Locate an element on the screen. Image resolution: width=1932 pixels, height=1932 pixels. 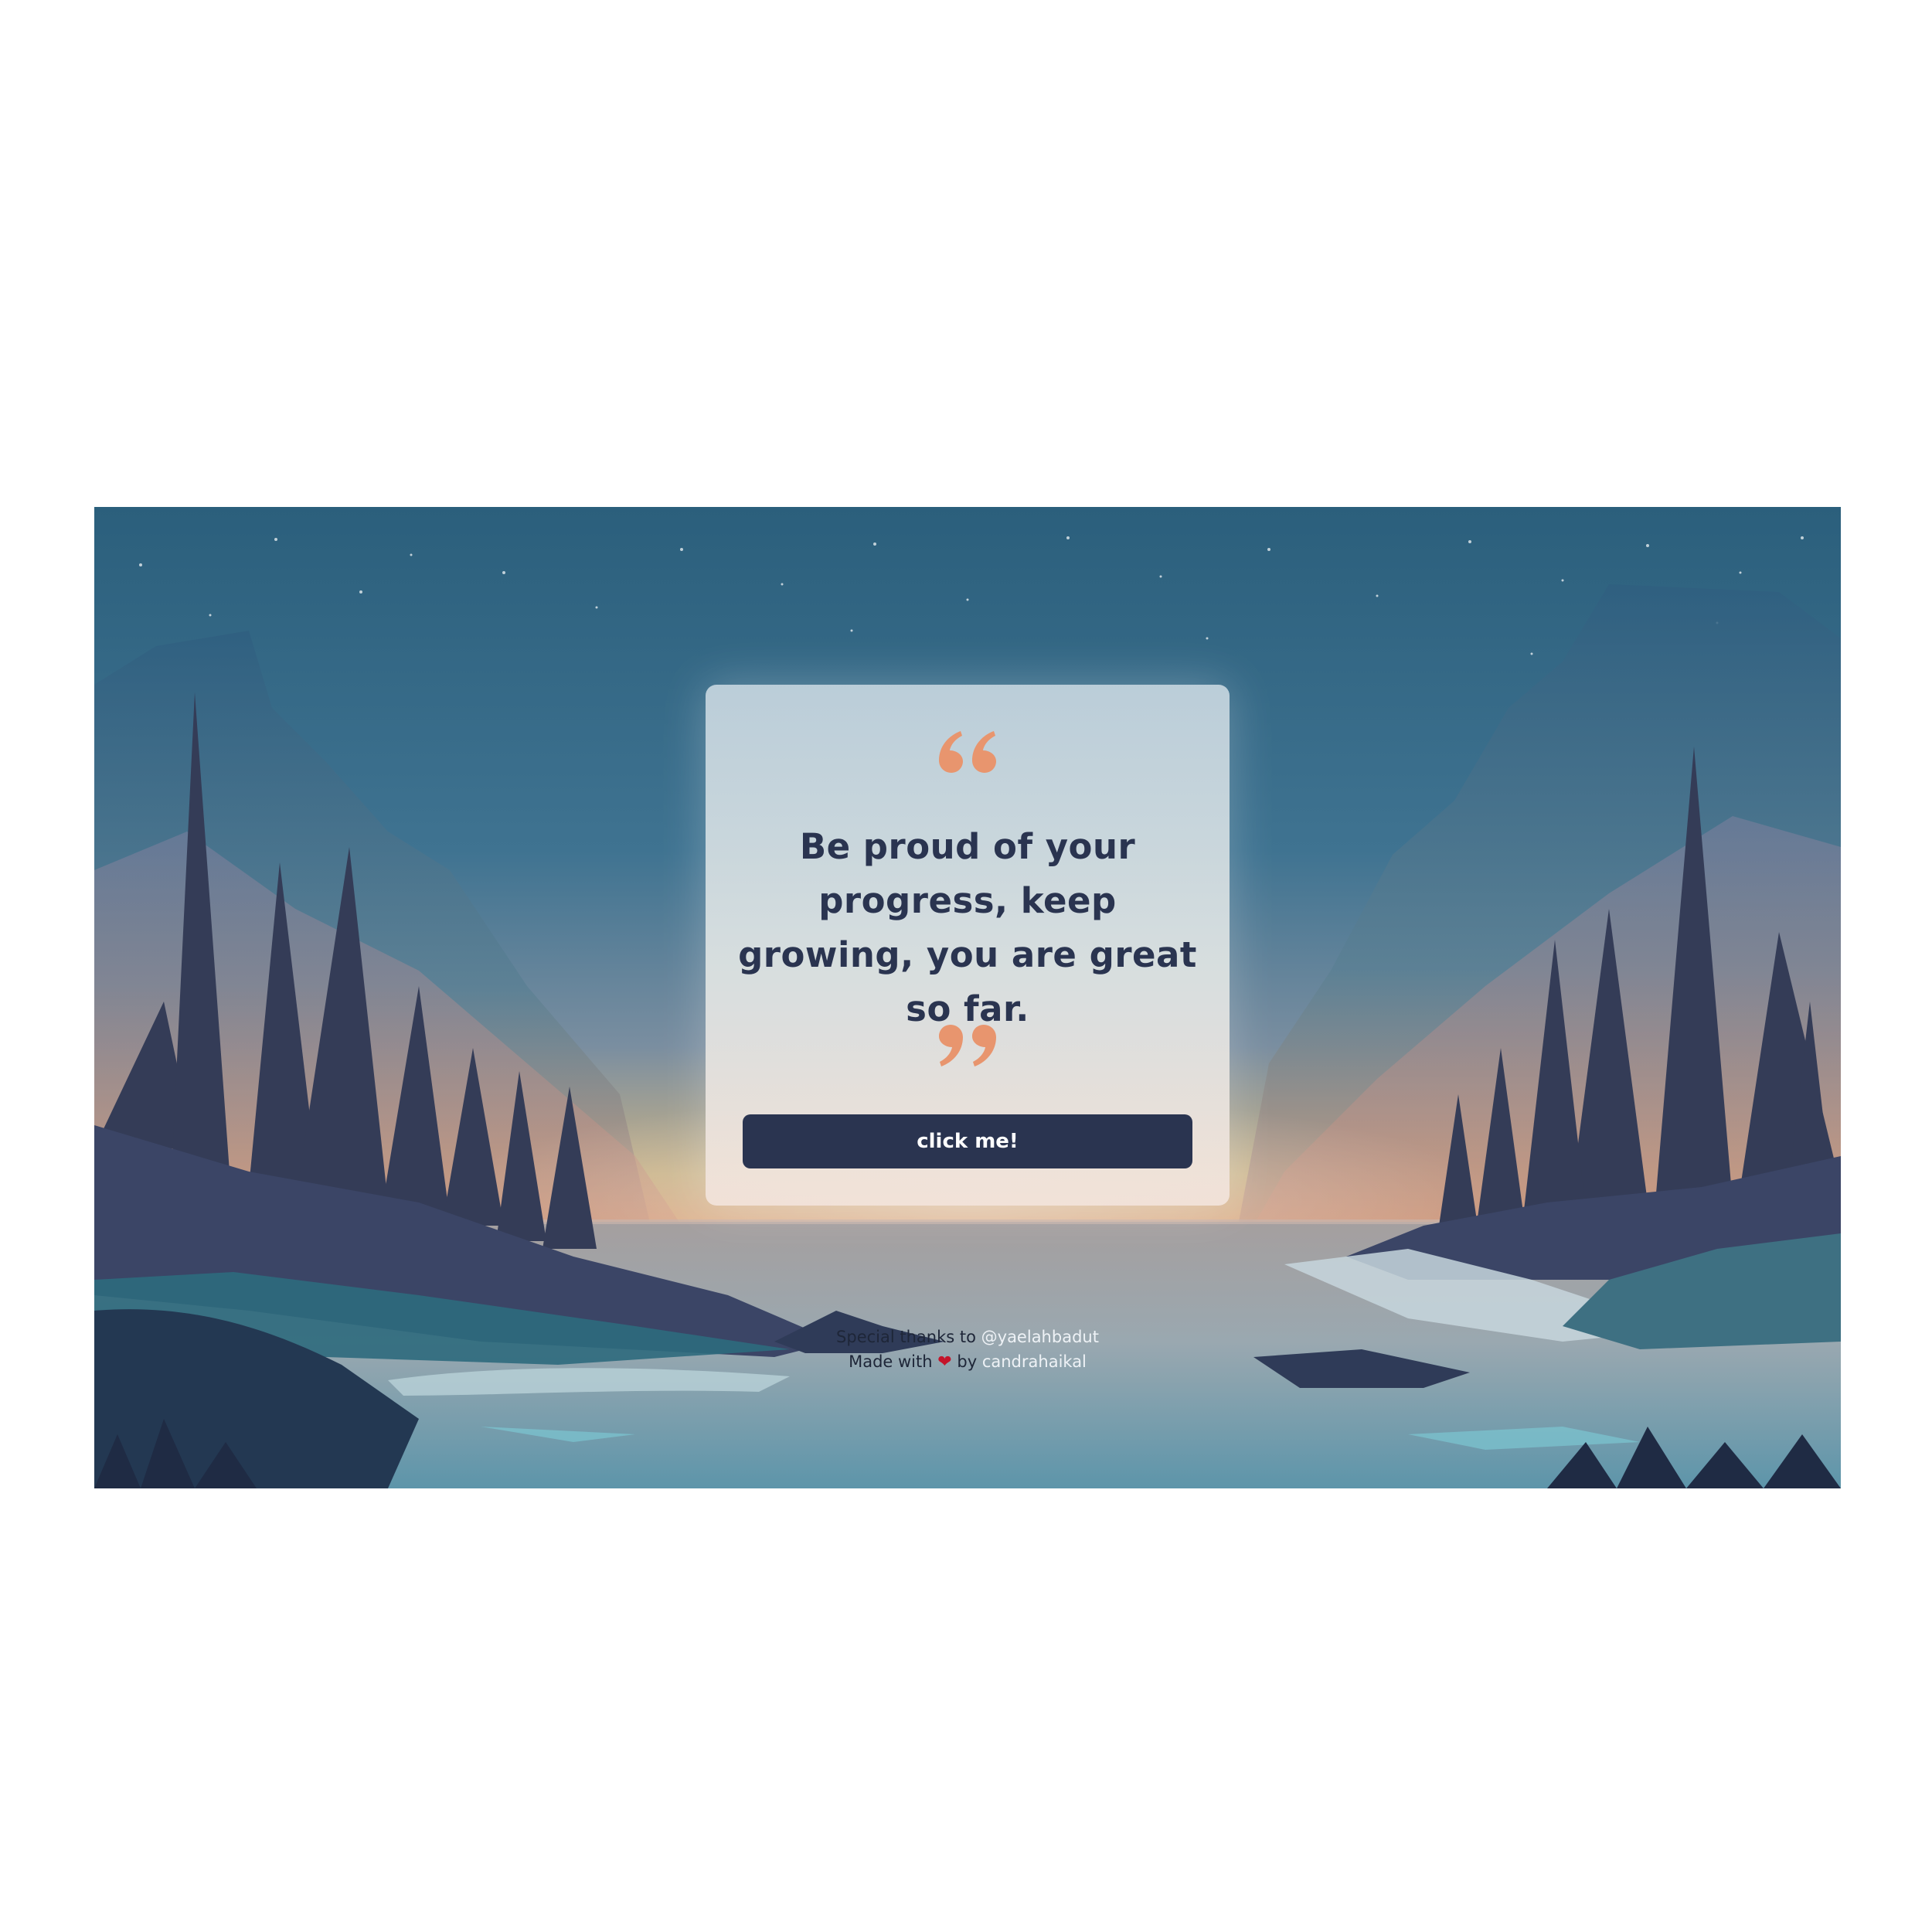
click-me-button: click me! is located at coordinates (968, 1141).